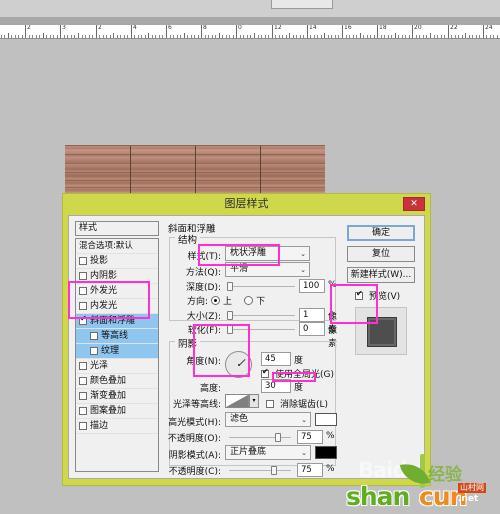 Image resolution: width=500 pixels, height=514 pixels. What do you see at coordinates (359, 295) in the screenshot?
I see `preview-checkbox` at bounding box center [359, 295].